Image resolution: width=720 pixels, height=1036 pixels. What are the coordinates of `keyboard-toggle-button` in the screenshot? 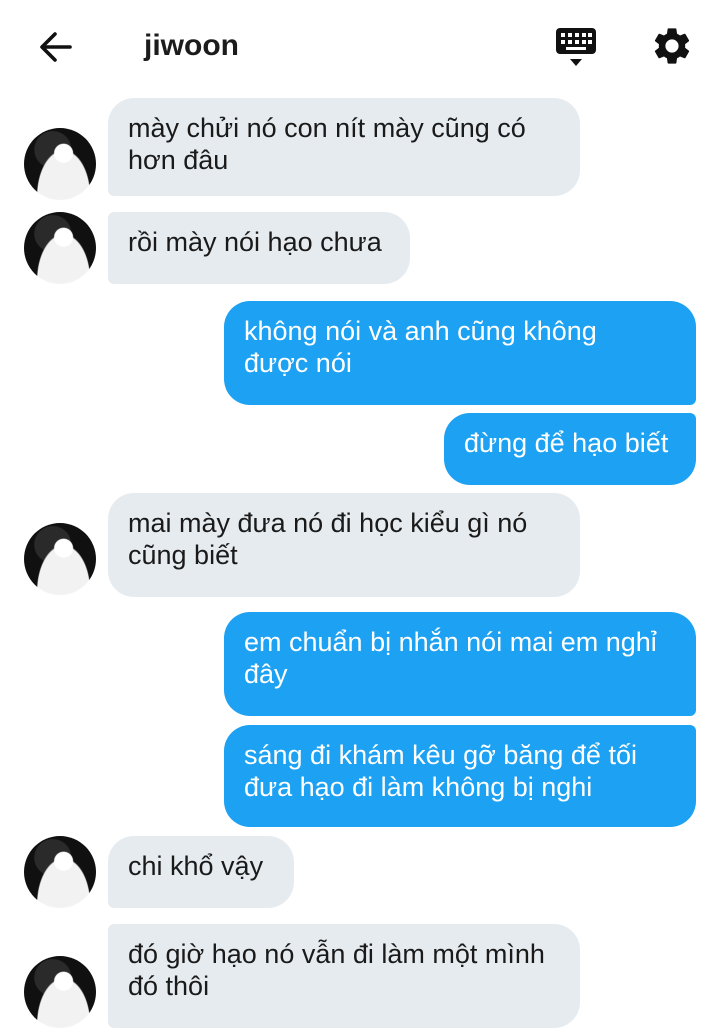 It's located at (576, 48).